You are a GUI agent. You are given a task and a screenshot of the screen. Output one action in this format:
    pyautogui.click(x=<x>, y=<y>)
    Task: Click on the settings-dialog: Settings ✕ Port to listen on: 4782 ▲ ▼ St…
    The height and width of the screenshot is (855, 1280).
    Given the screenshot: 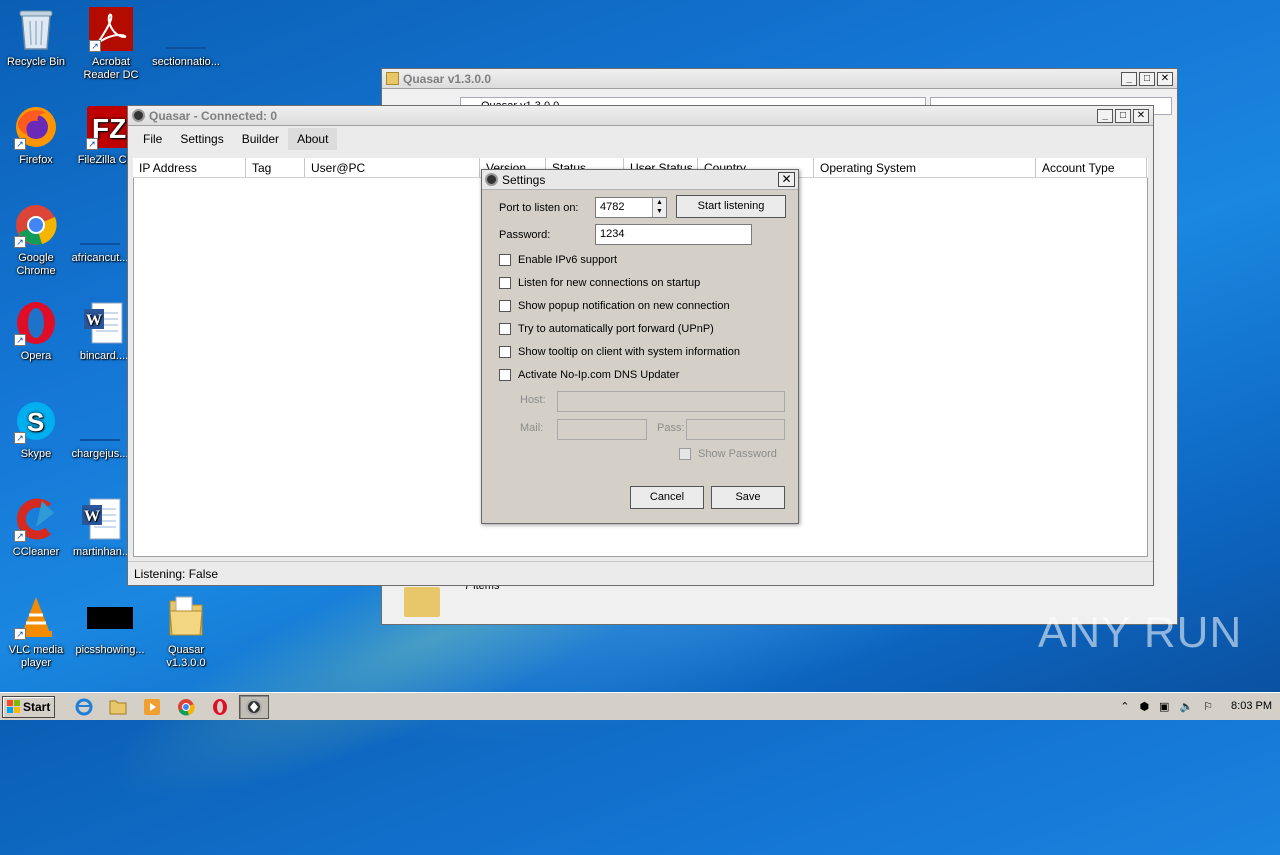 What is the action you would take?
    pyautogui.click(x=640, y=346)
    